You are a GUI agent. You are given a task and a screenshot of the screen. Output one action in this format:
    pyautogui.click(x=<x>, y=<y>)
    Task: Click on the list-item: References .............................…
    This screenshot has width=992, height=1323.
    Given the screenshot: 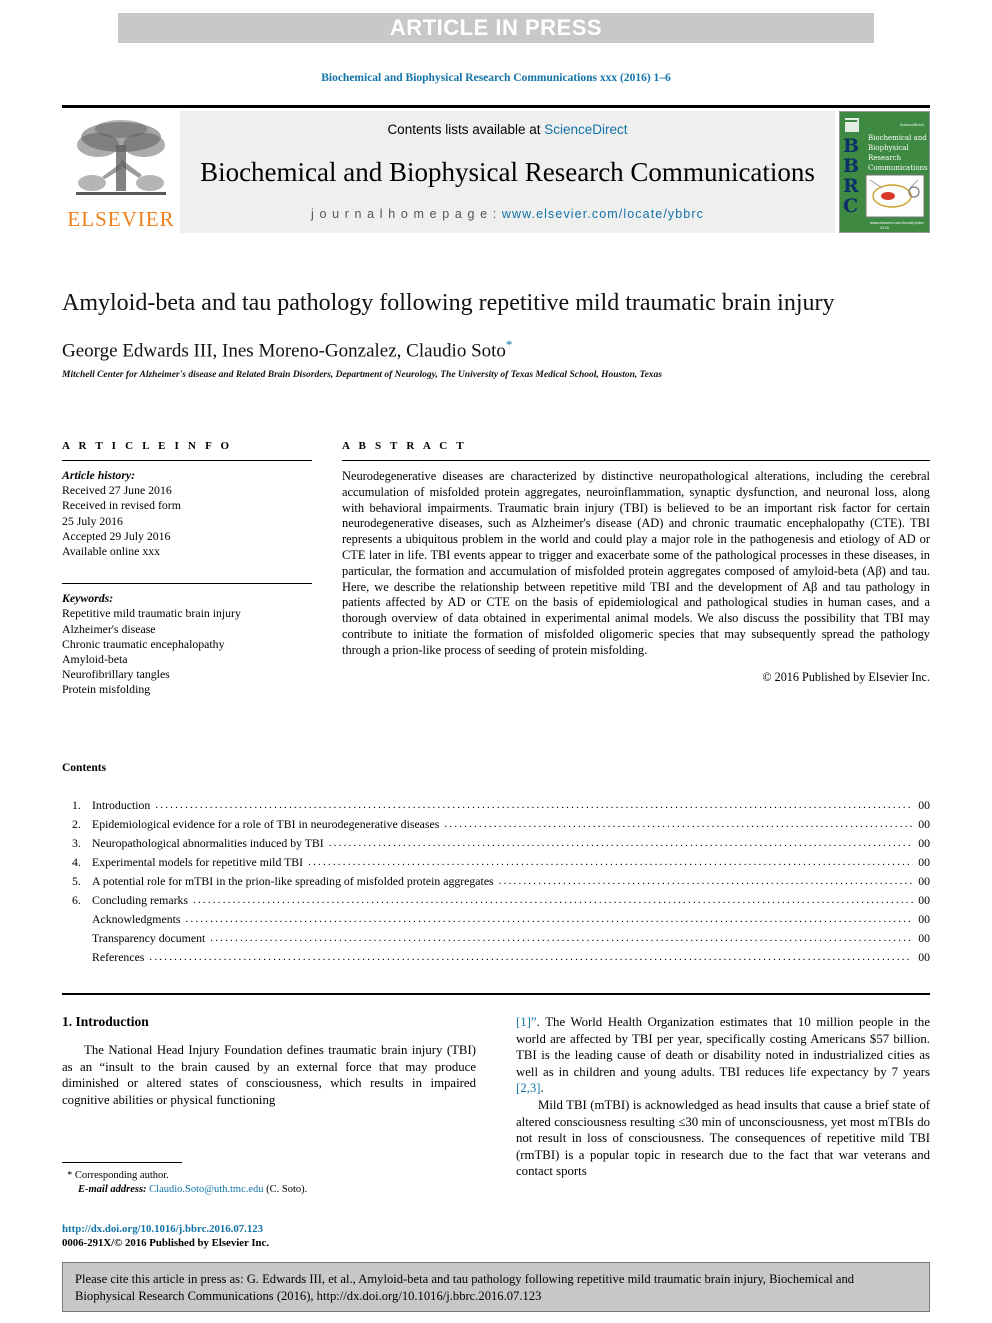 What is the action you would take?
    pyautogui.click(x=496, y=957)
    